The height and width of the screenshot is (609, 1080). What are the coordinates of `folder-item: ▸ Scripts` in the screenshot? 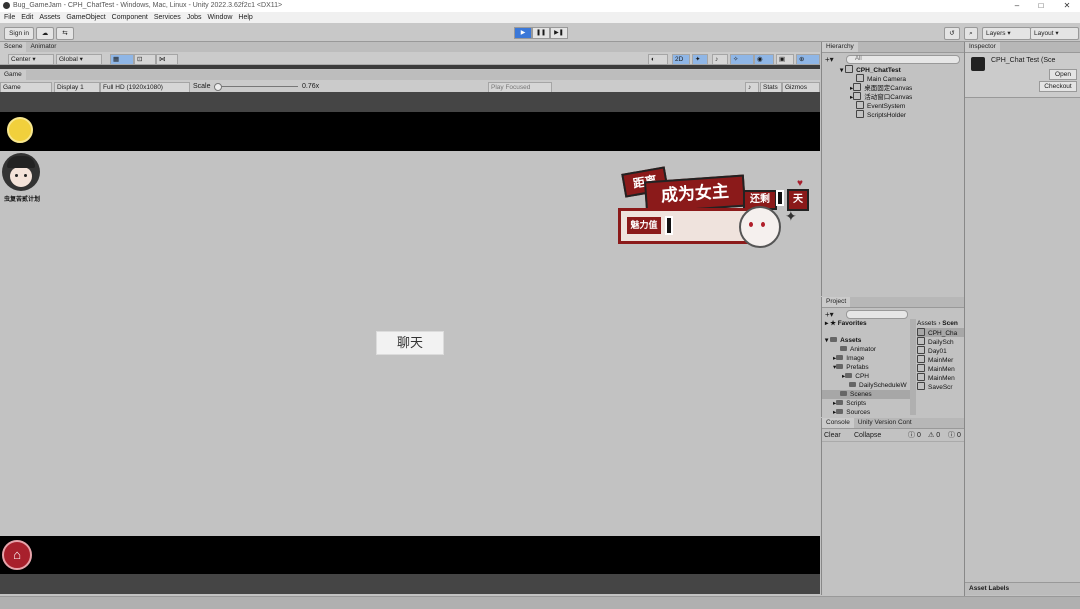 It's located at (866, 403).